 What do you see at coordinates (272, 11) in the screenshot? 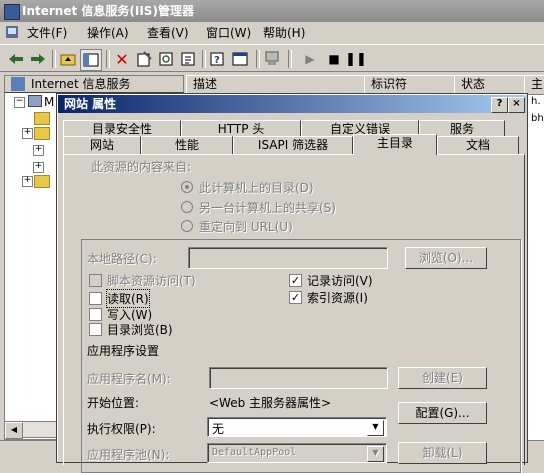
I see `window-title-bar: Internet 信息服务(IIS)管理器` at bounding box center [272, 11].